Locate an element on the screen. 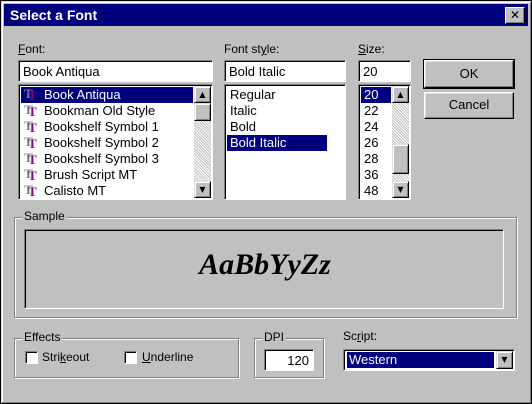  script-dropdown-button: ▼ is located at coordinates (504, 360).